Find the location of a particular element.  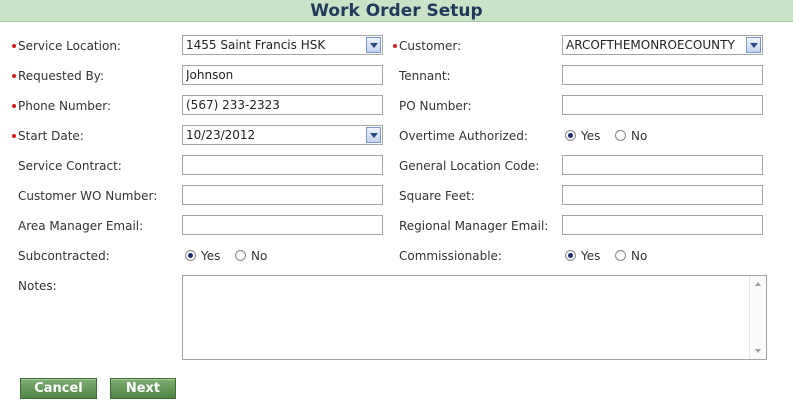

regional-manager-email-input is located at coordinates (662, 225).